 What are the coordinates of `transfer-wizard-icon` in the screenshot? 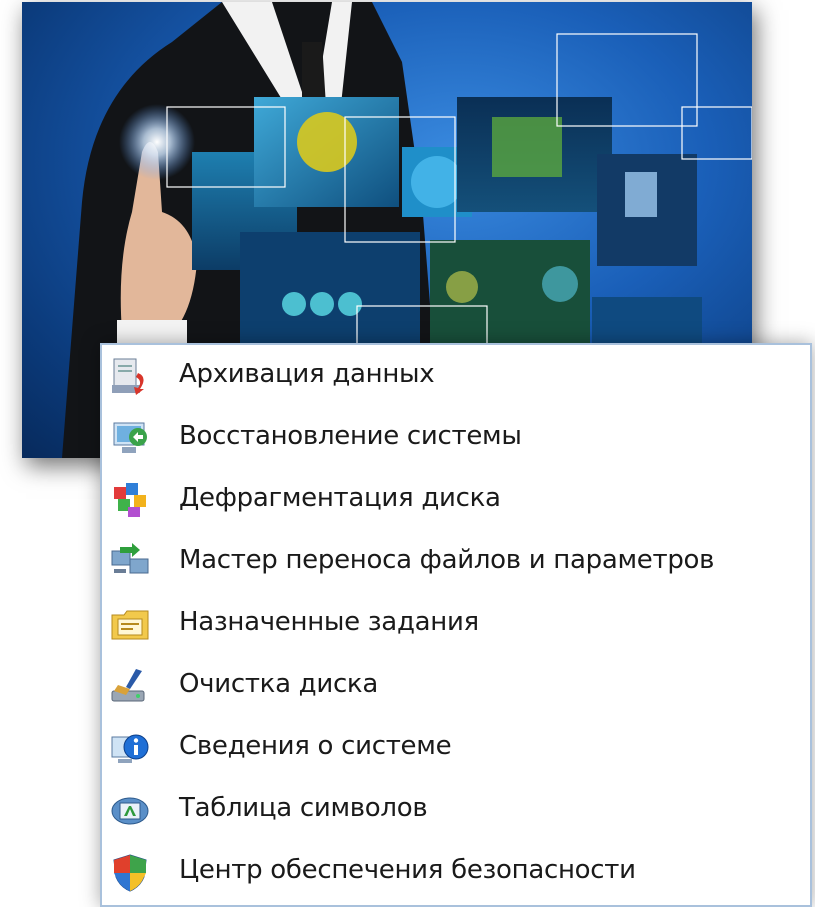 It's located at (130, 563).